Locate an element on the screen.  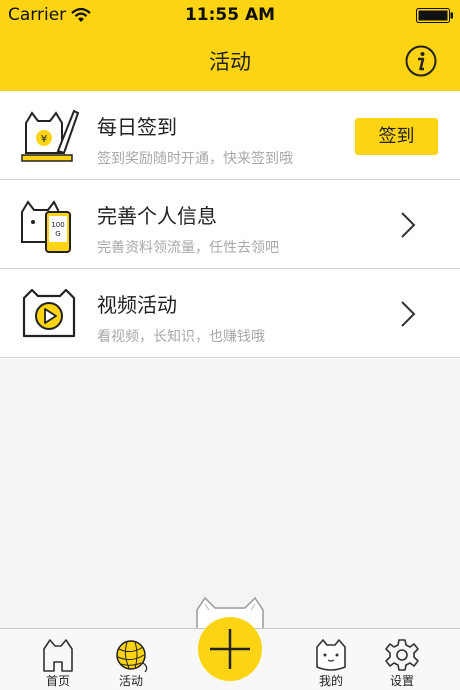
svg-text: G is located at coordinates (57, 234).